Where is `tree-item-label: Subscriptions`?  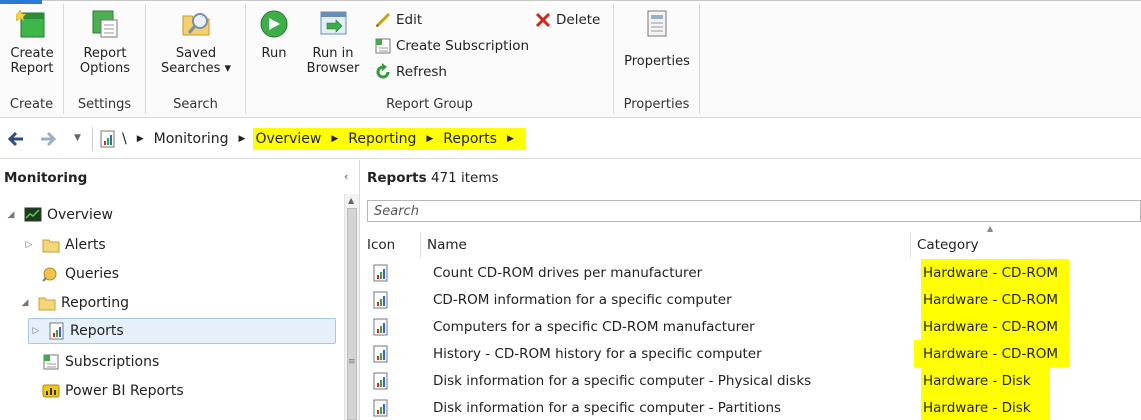 tree-item-label: Subscriptions is located at coordinates (112, 362).